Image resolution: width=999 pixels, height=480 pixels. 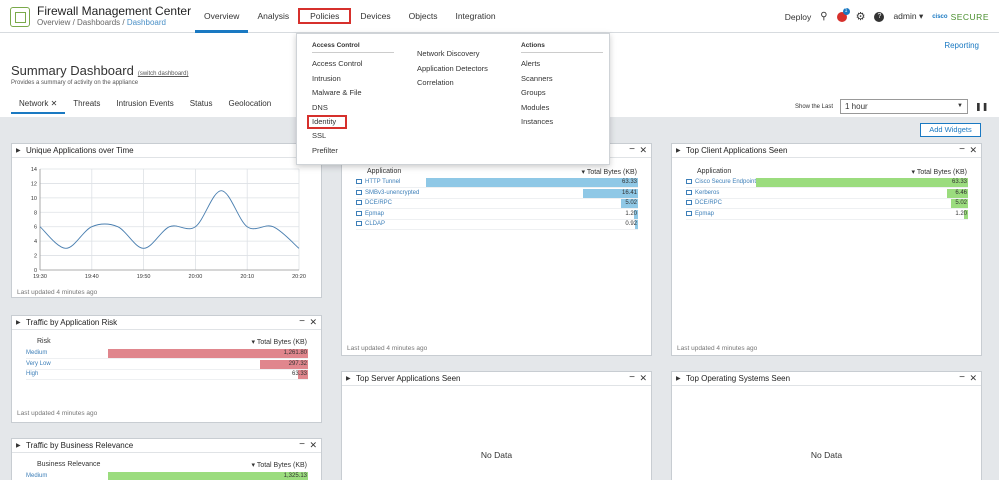 What do you see at coordinates (562, 122) in the screenshot?
I see `menu-item-instances: Instances` at bounding box center [562, 122].